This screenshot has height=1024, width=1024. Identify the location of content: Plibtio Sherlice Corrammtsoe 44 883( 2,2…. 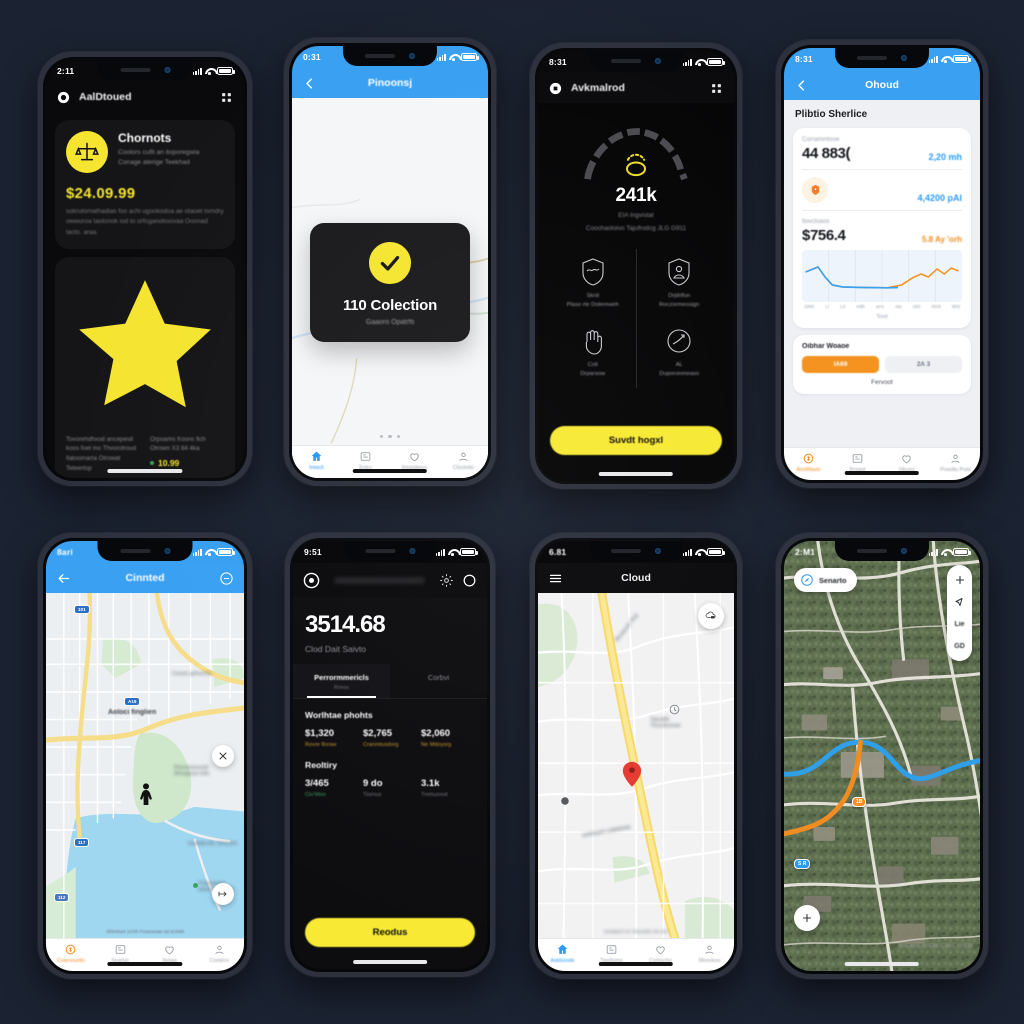
(882, 273).